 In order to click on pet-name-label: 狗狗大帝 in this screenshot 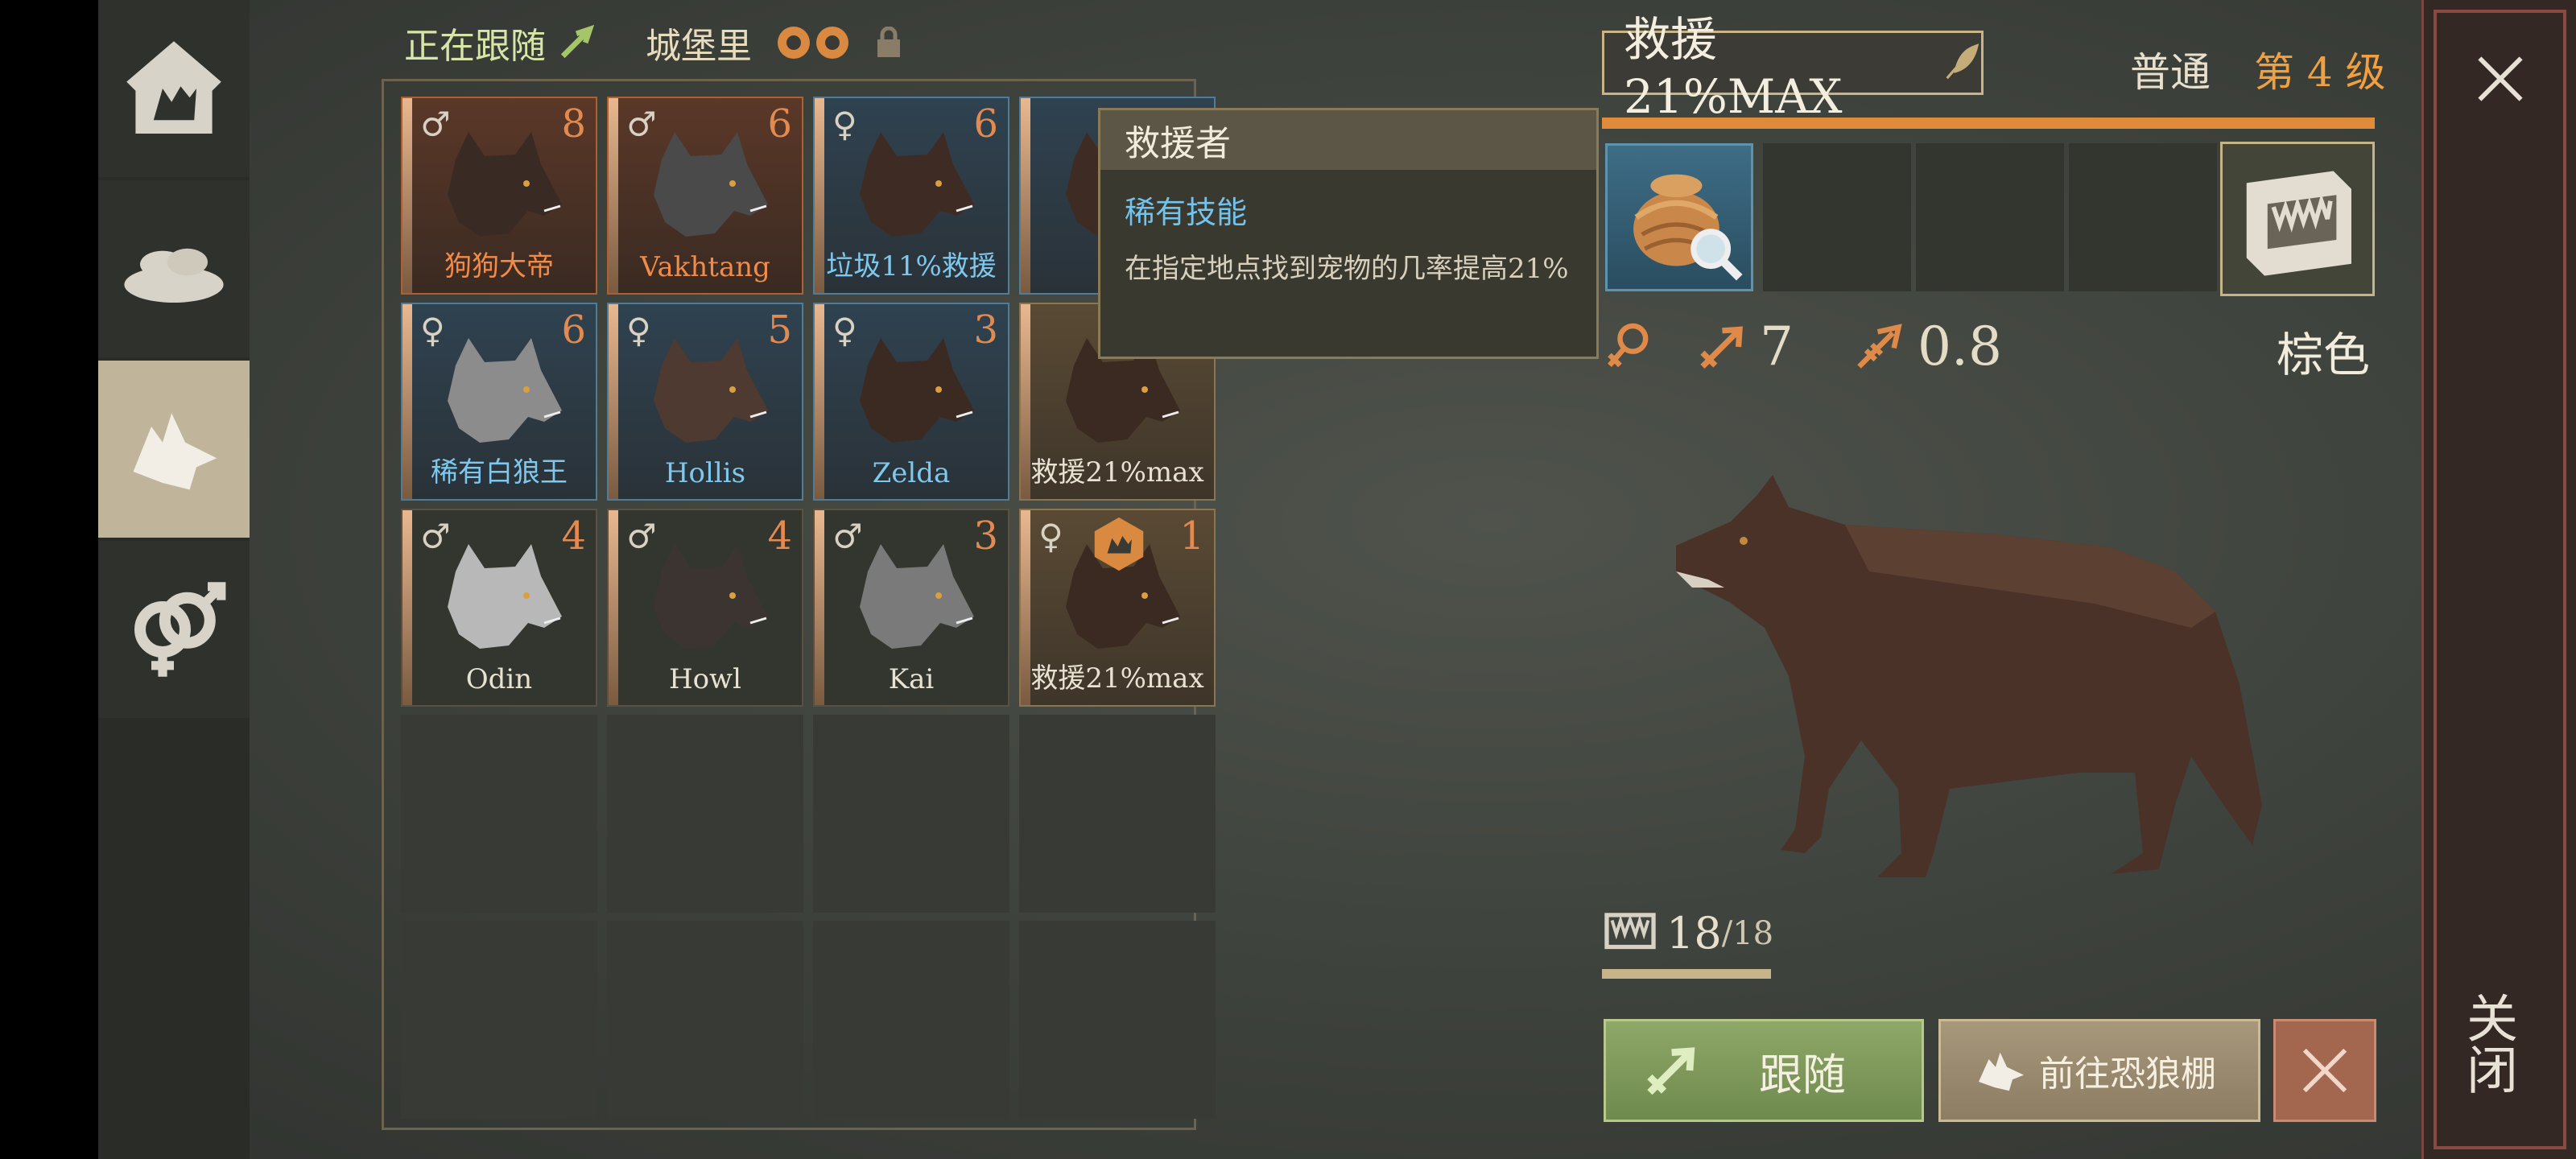, I will do `click(499, 266)`.